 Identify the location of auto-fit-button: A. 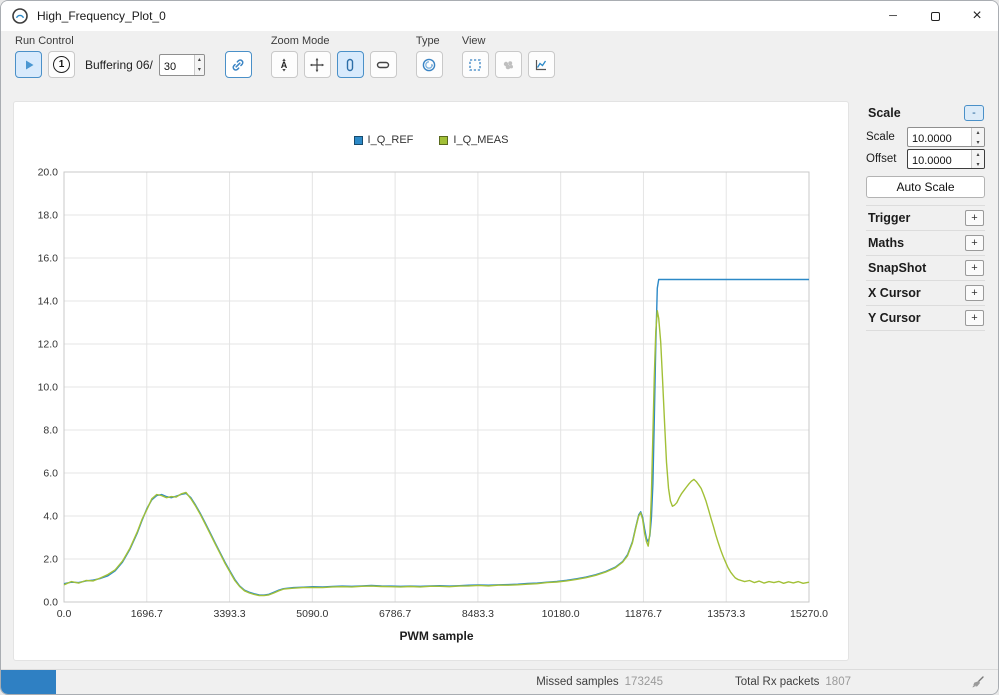
(284, 64).